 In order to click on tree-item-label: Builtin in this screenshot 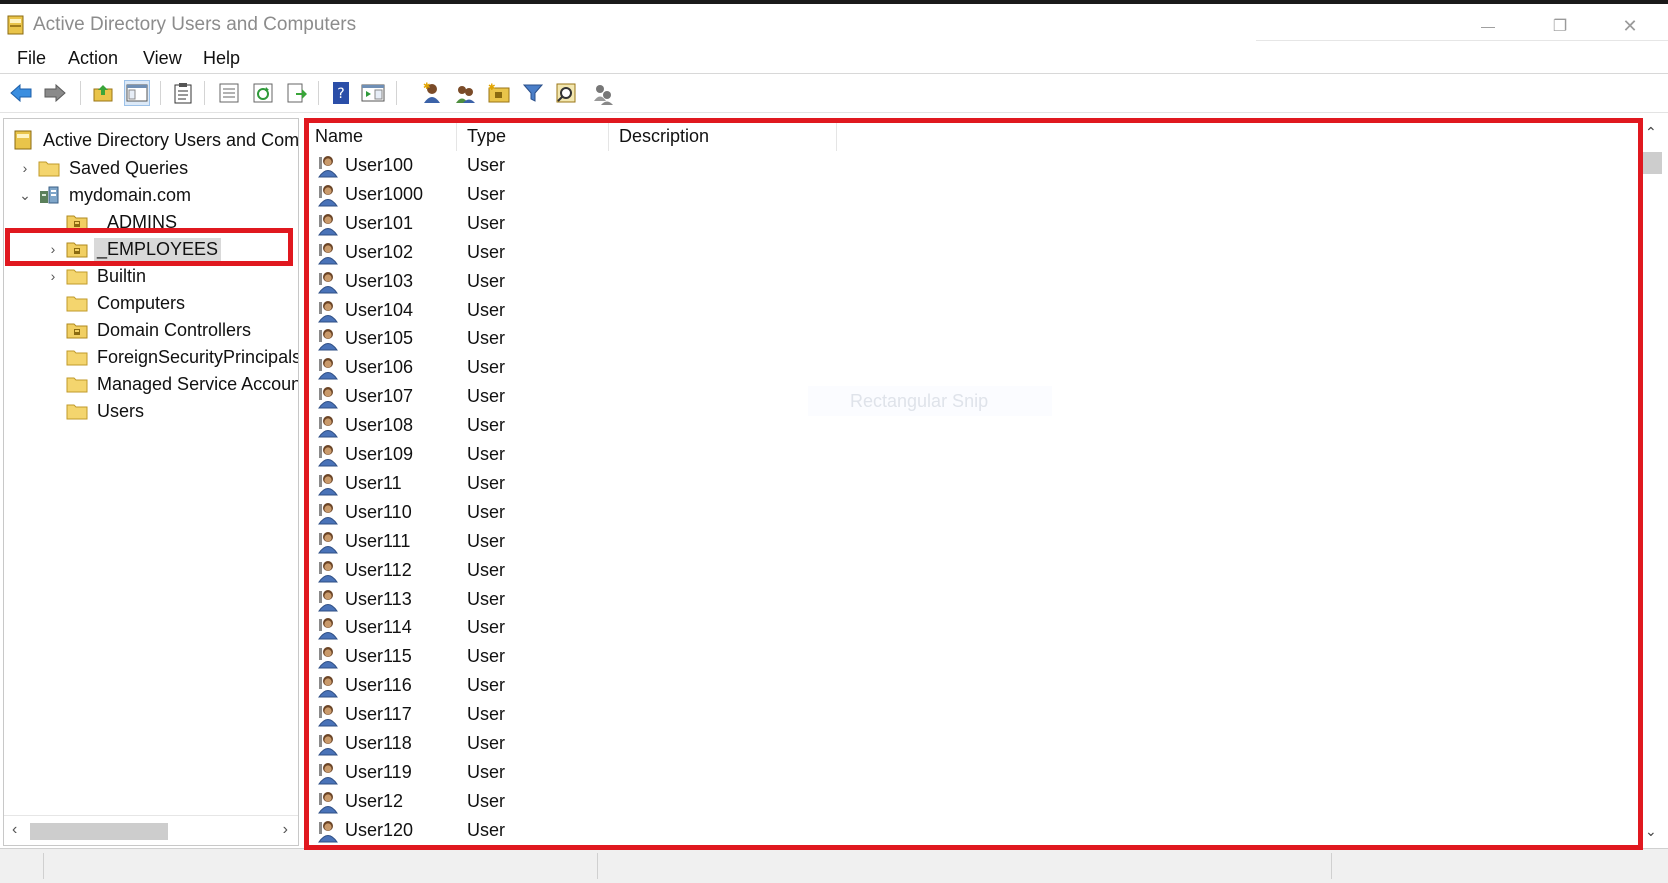, I will do `click(122, 275)`.